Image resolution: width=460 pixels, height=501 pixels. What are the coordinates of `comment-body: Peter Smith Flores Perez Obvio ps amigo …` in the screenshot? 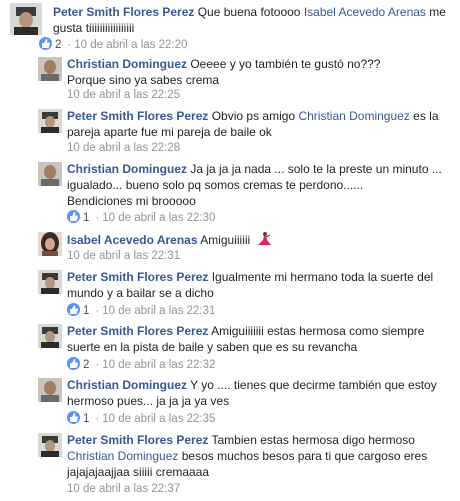 It's located at (261, 124).